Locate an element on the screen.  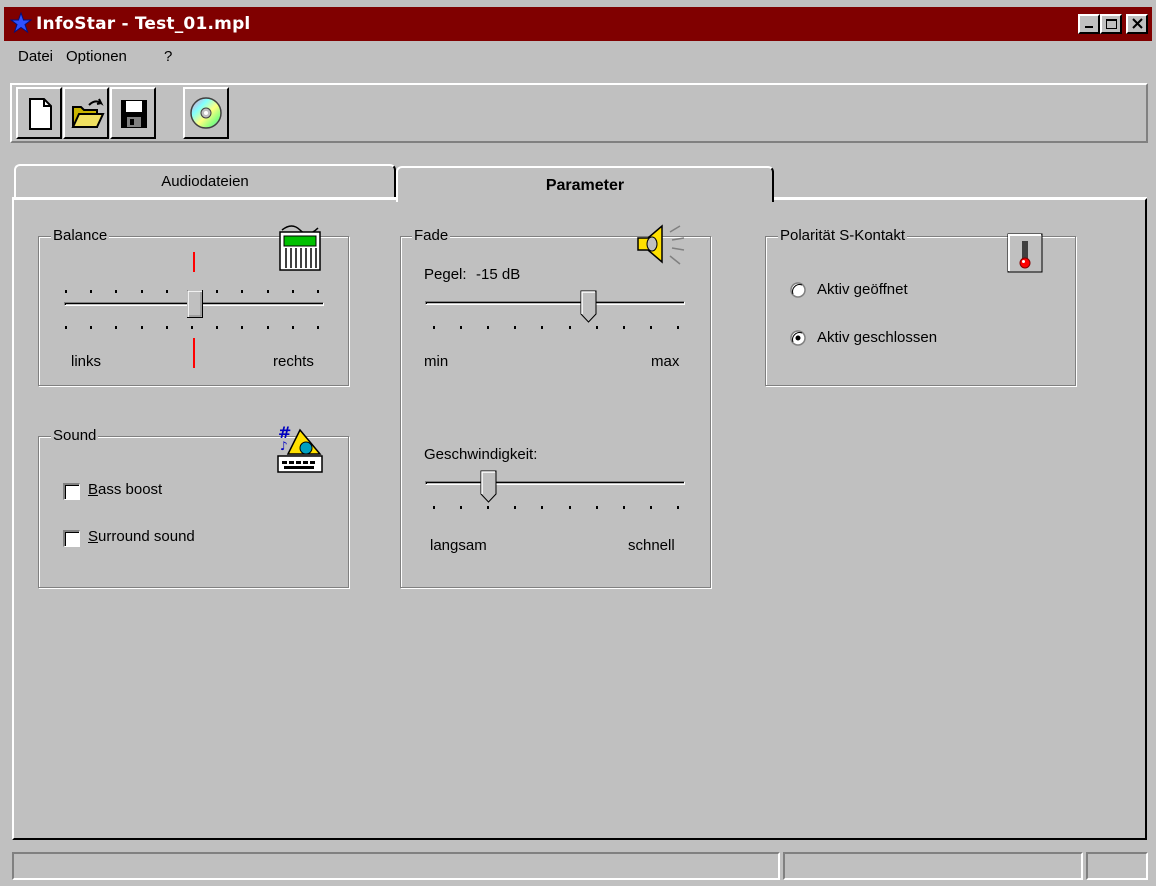
title-bar: InfoStar - Test_01.mpl is located at coordinates (578, 24).